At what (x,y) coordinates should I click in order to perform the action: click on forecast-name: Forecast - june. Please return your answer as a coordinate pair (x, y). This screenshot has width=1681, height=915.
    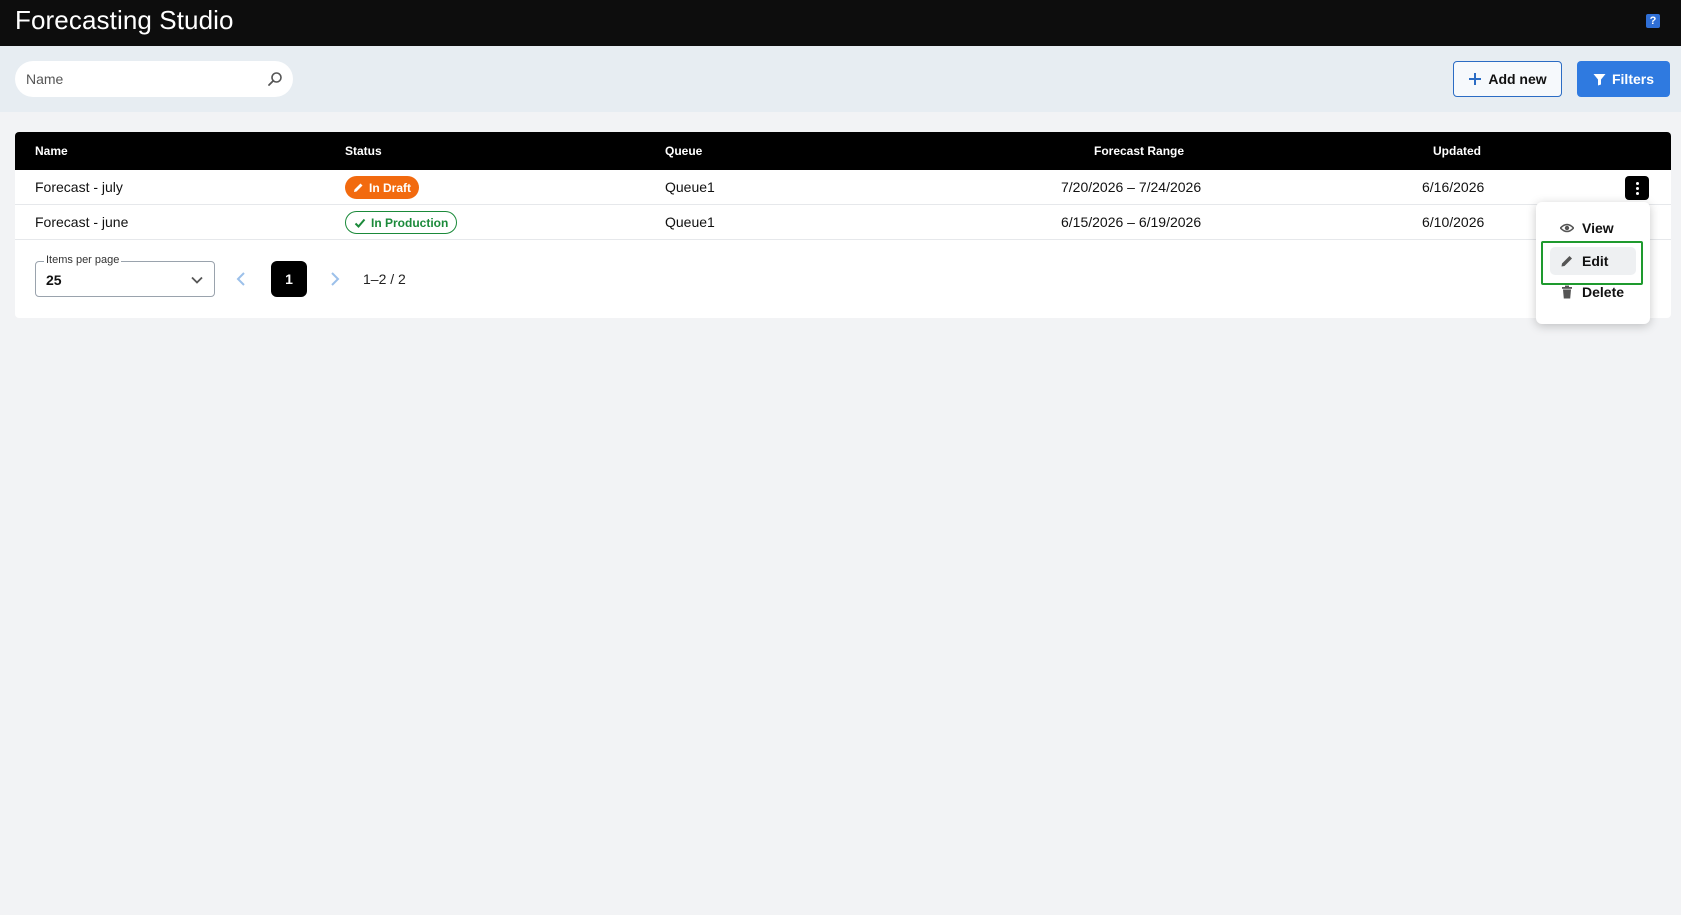
    Looking at the image, I should click on (82, 222).